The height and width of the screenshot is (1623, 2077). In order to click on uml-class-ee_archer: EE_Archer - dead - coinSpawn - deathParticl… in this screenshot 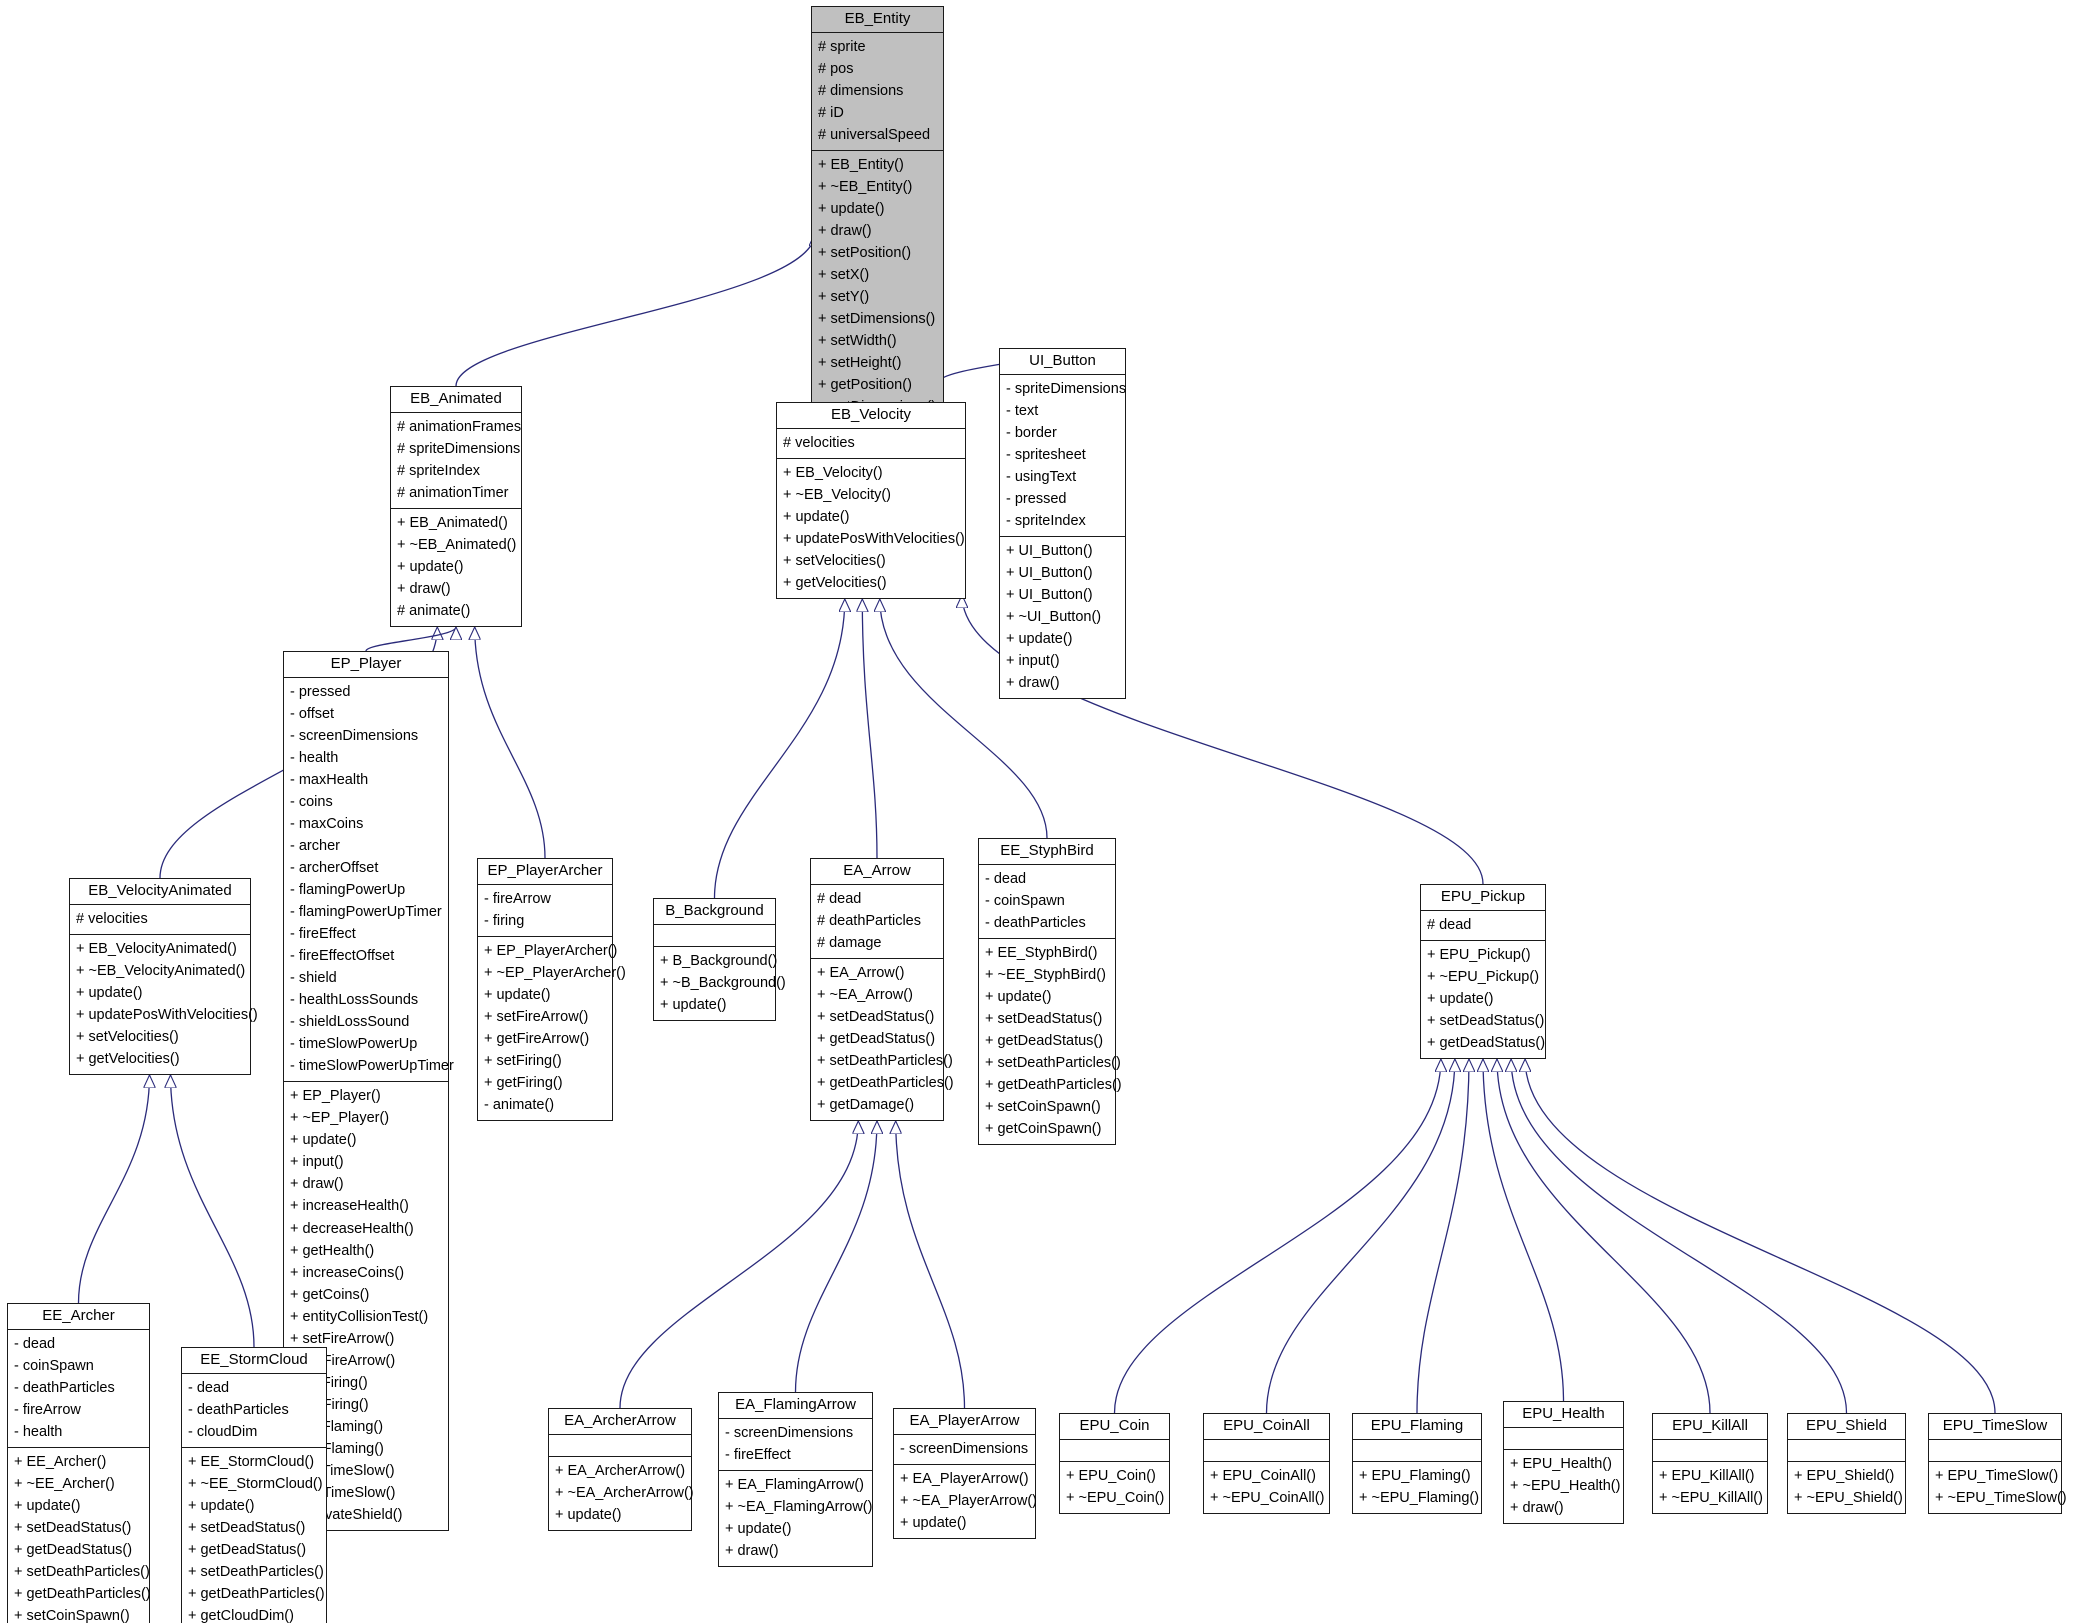, I will do `click(79, 1463)`.